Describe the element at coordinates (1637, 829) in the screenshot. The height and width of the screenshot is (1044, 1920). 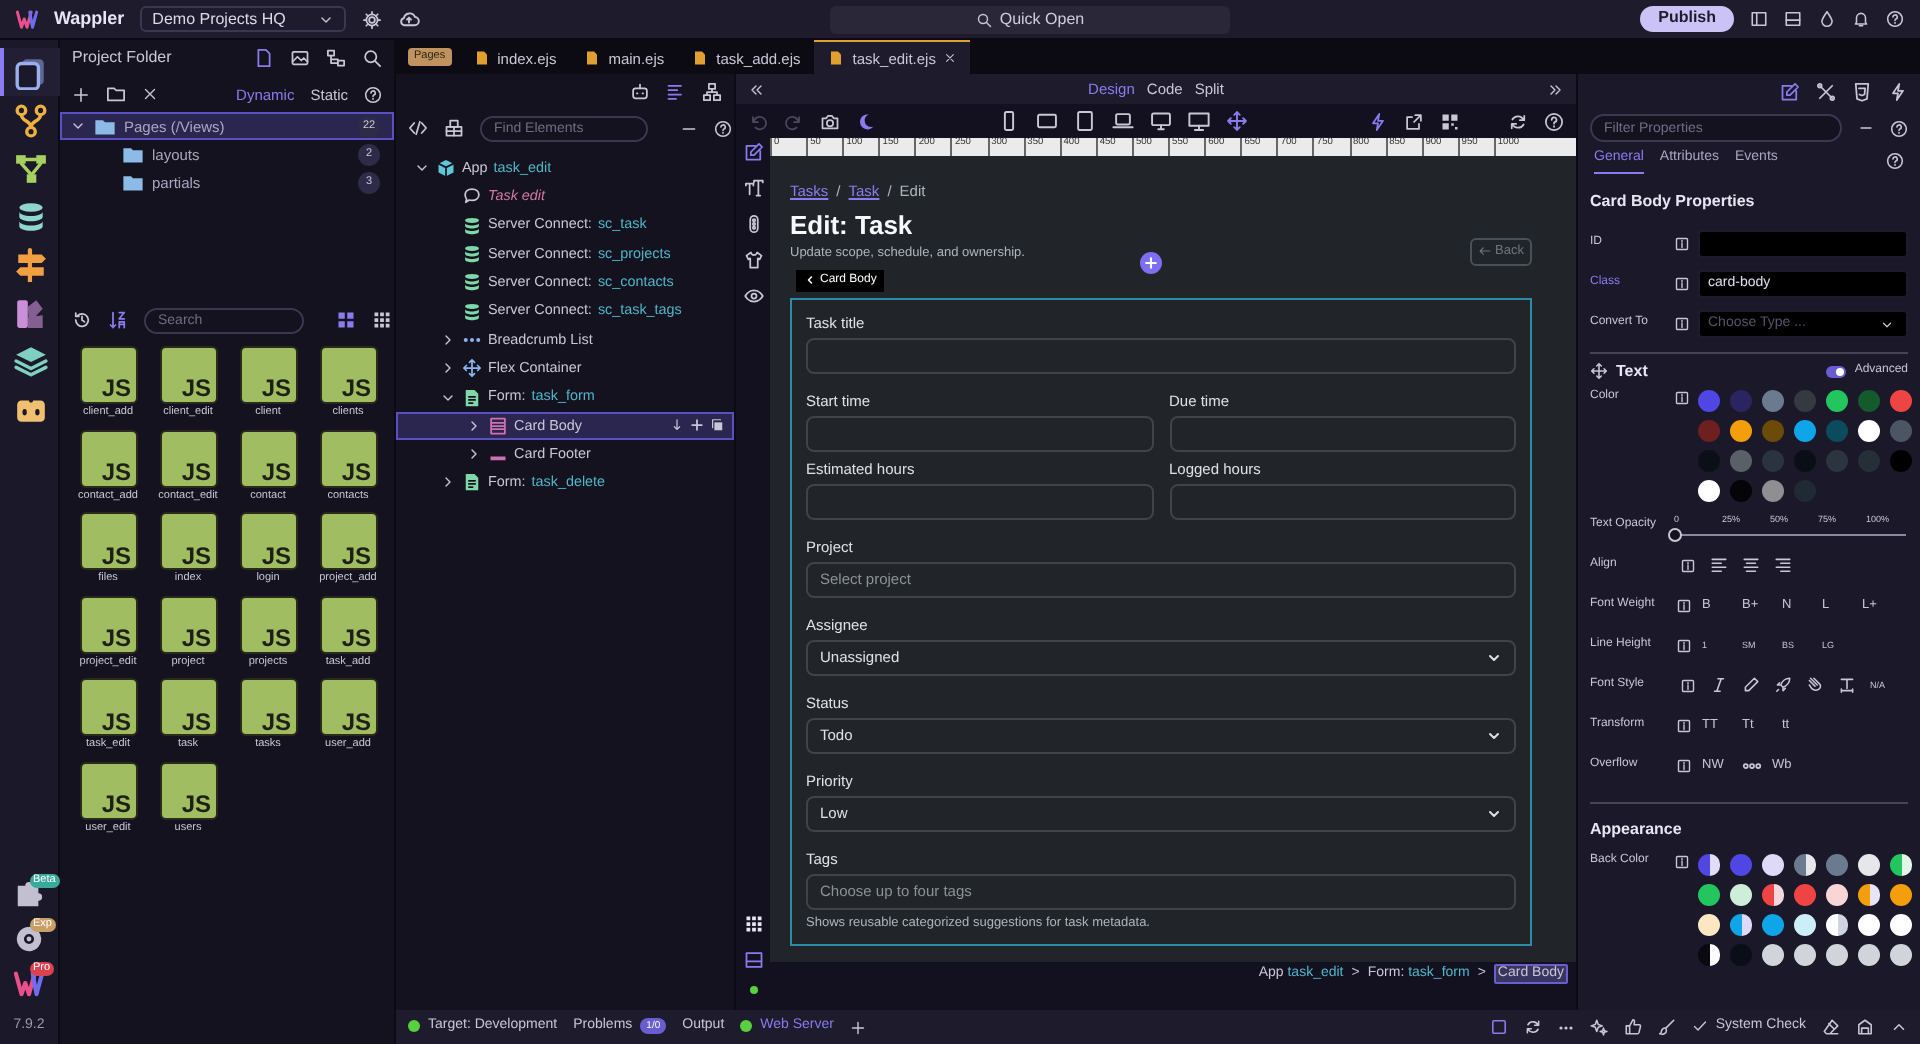
I see `section-heading: Appearance` at that location.